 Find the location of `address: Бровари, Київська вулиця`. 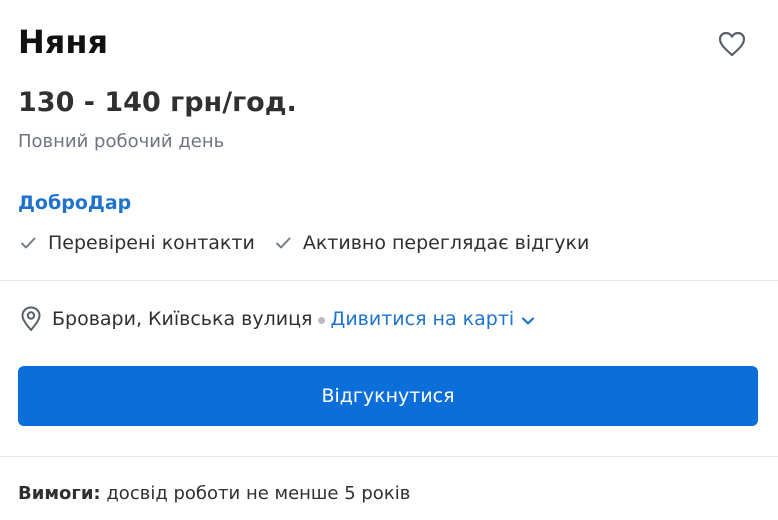

address: Бровари, Київська вулиця is located at coordinates (182, 319).